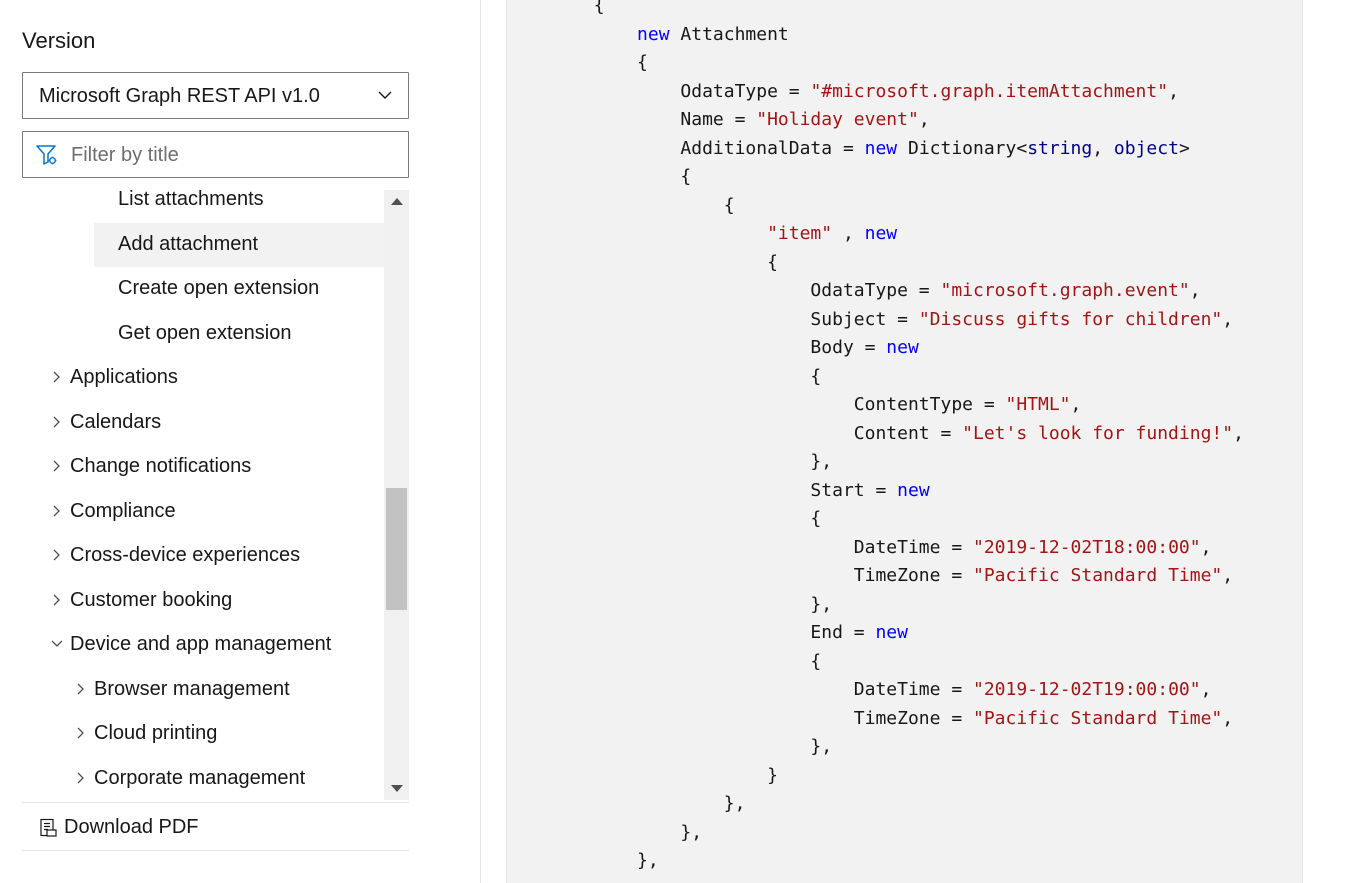 The height and width of the screenshot is (883, 1346). What do you see at coordinates (219, 288) in the screenshot?
I see `toc-item-label: Create open extension` at bounding box center [219, 288].